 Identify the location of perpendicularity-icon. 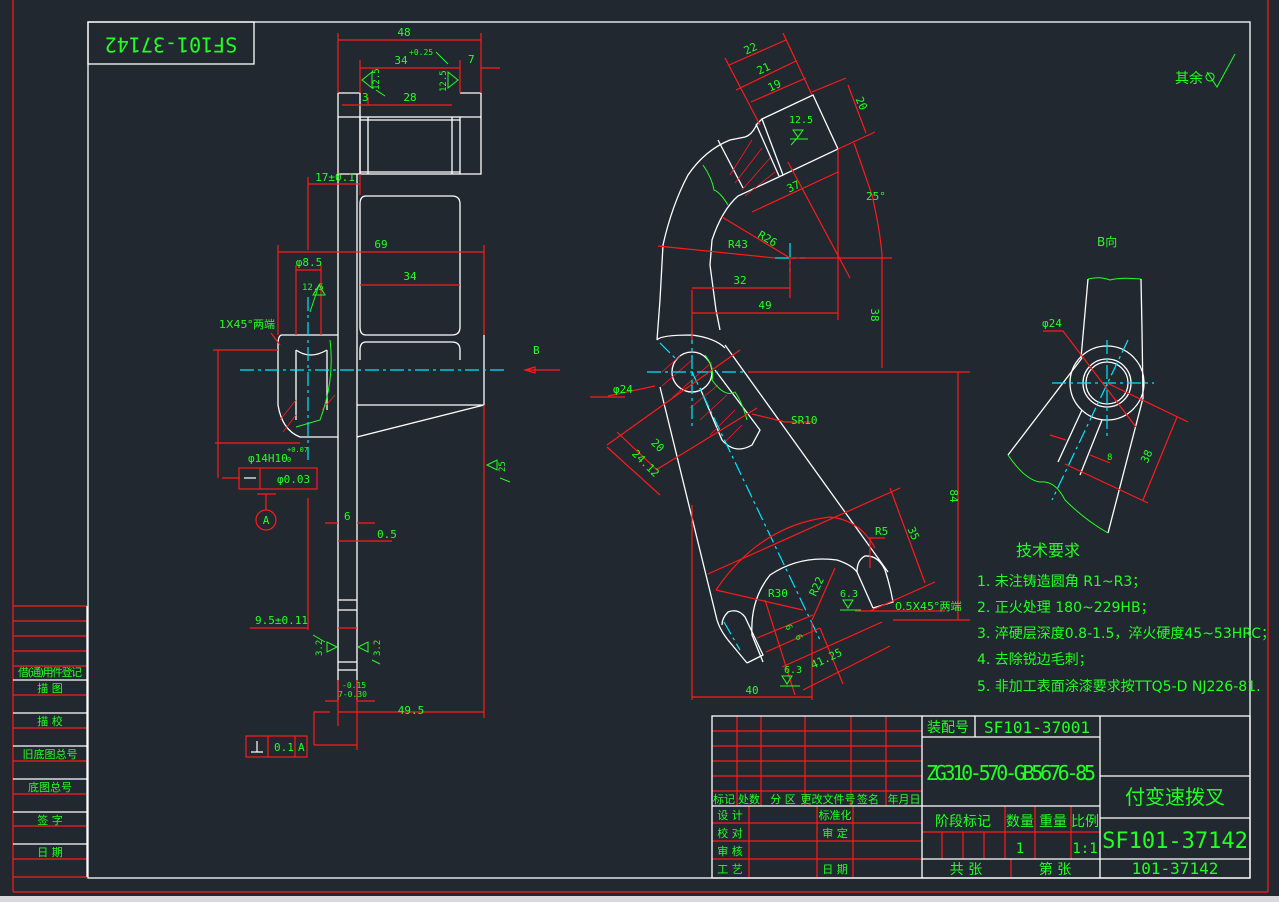
(257, 747).